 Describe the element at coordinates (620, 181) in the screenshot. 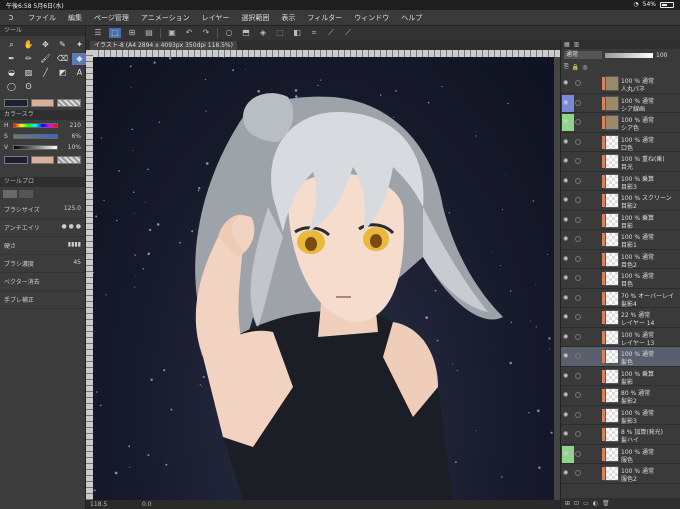

I see `layer-row: ◉ 100 % 乗算 目影3` at that location.